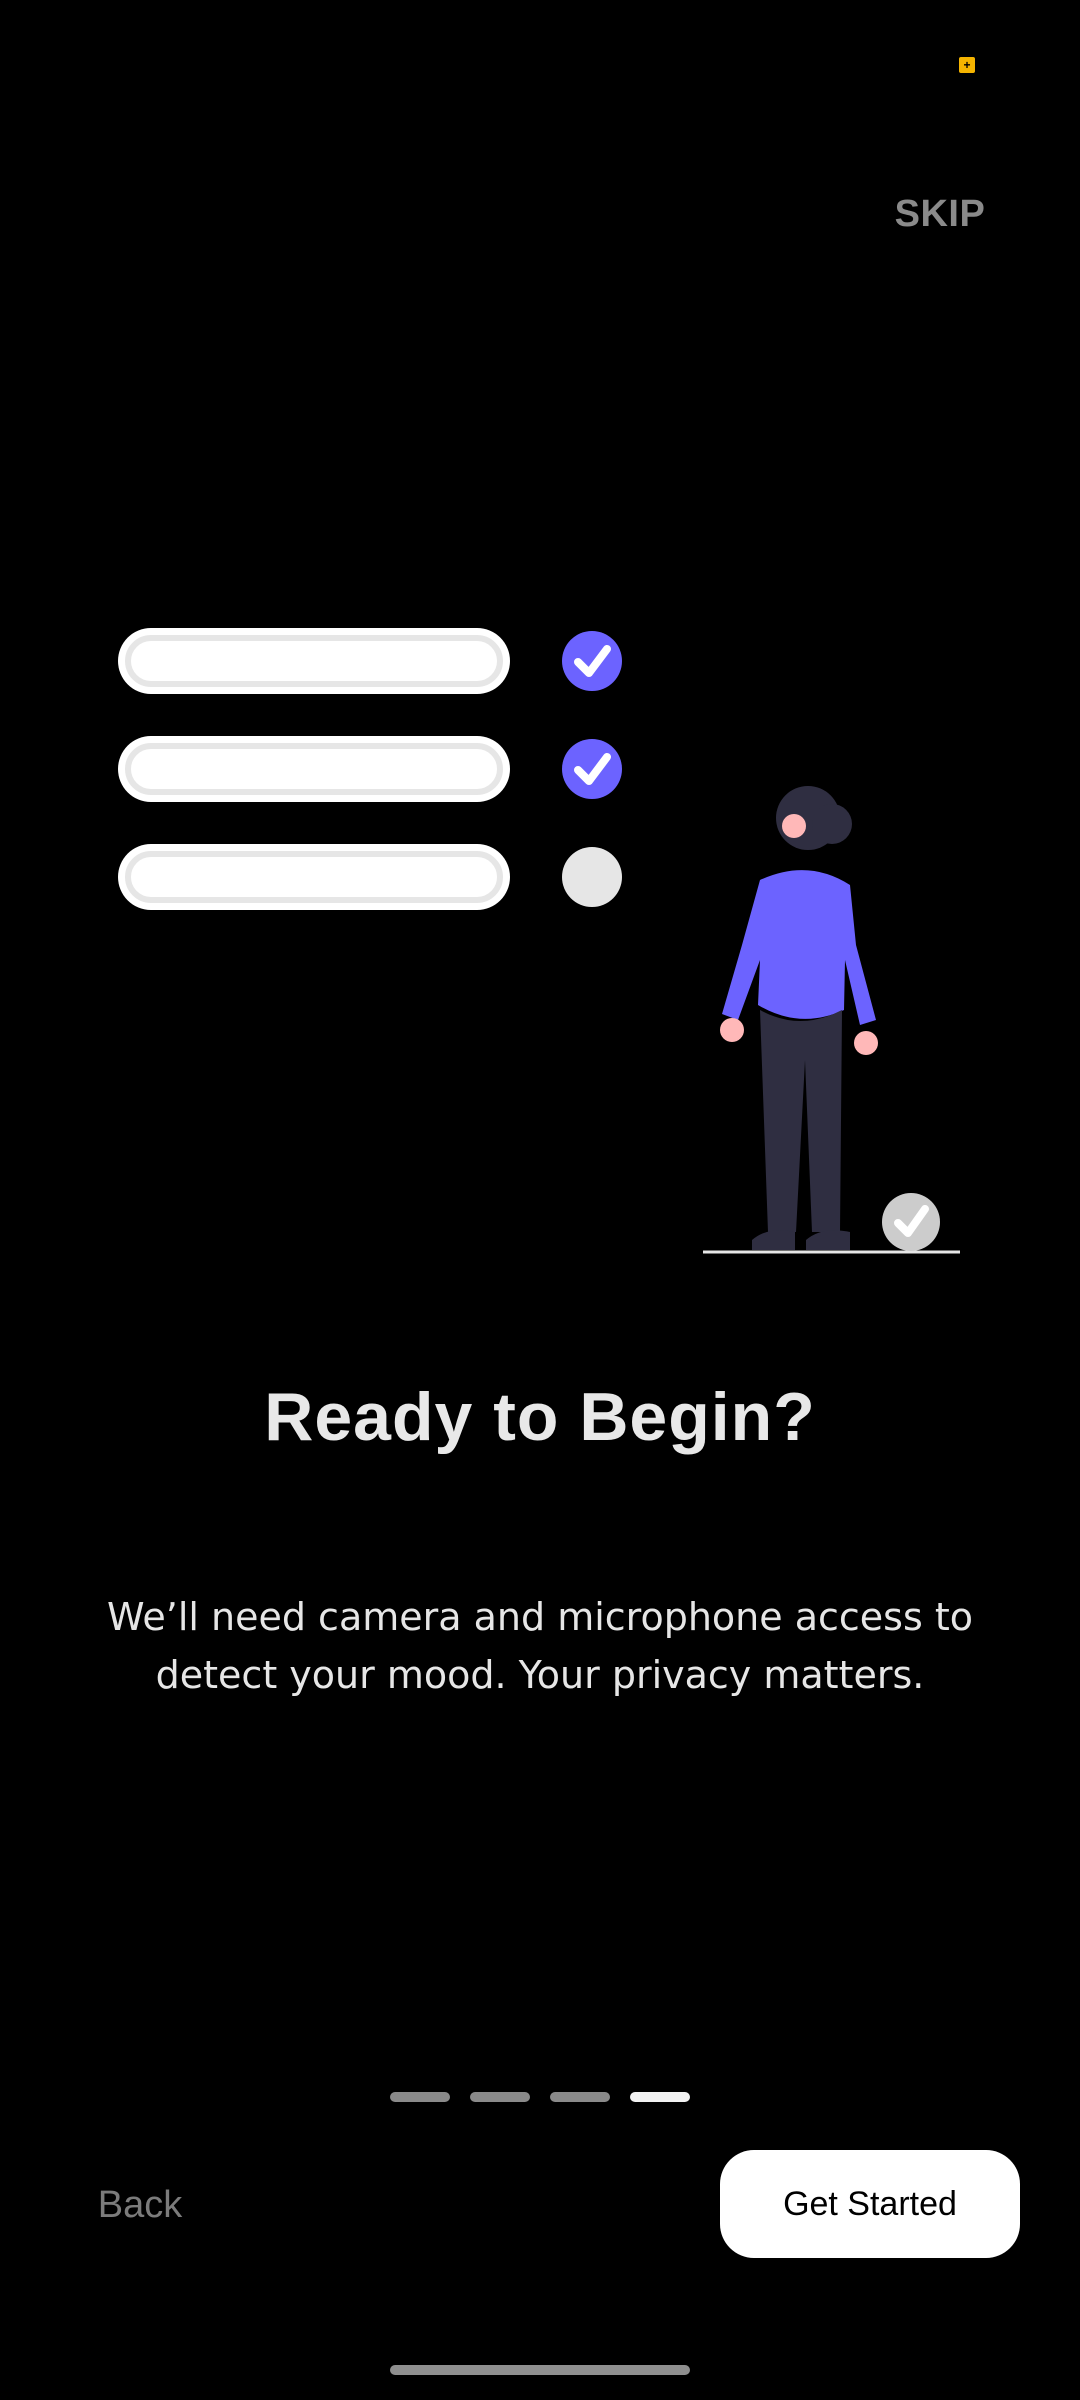 The width and height of the screenshot is (1080, 2400). What do you see at coordinates (140, 2205) in the screenshot?
I see `back-button: Back` at bounding box center [140, 2205].